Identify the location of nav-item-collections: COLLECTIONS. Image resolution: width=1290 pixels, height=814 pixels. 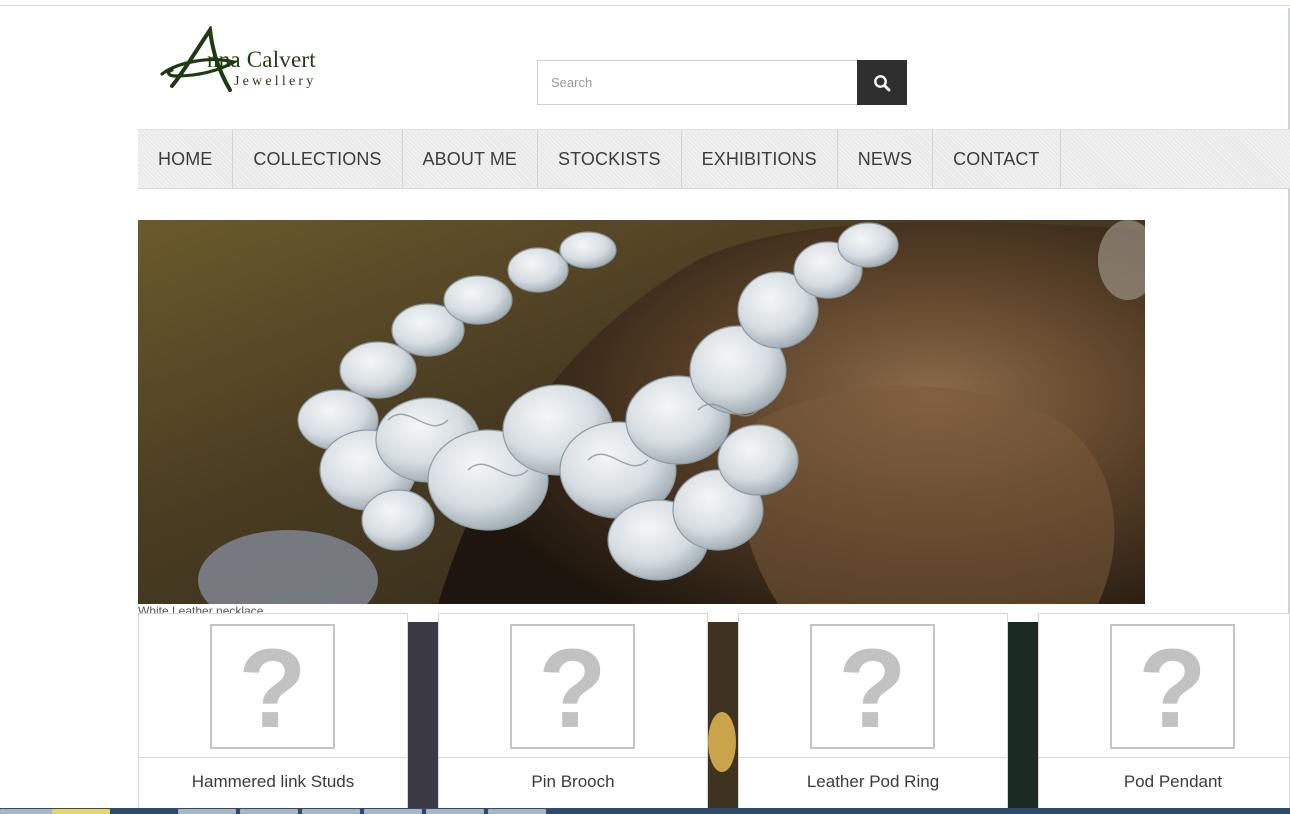
(318, 159).